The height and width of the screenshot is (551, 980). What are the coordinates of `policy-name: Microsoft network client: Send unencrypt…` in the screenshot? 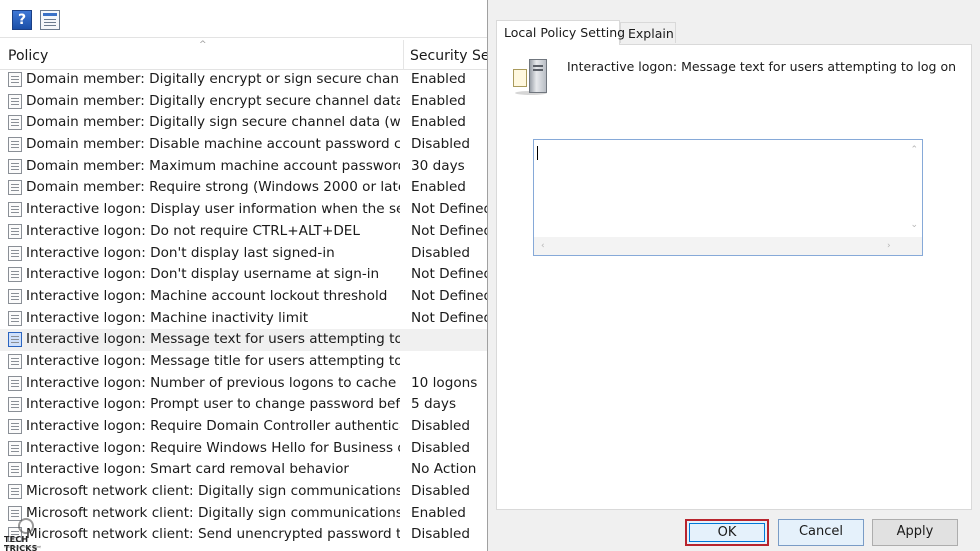 It's located at (213, 534).